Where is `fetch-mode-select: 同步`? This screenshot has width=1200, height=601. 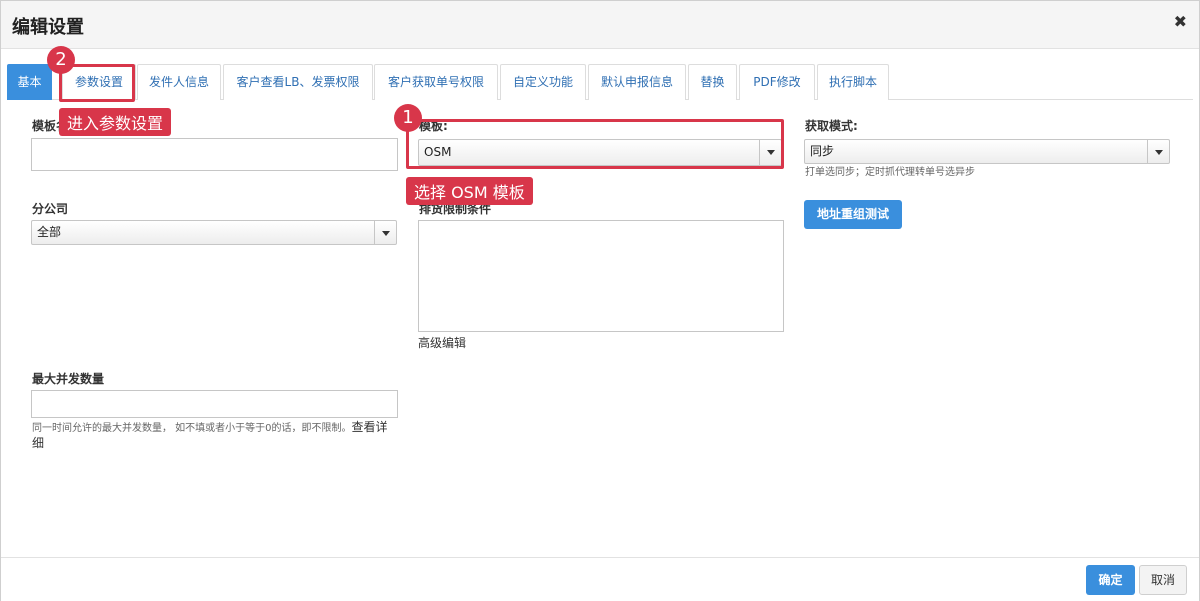
fetch-mode-select: 同步 is located at coordinates (987, 151).